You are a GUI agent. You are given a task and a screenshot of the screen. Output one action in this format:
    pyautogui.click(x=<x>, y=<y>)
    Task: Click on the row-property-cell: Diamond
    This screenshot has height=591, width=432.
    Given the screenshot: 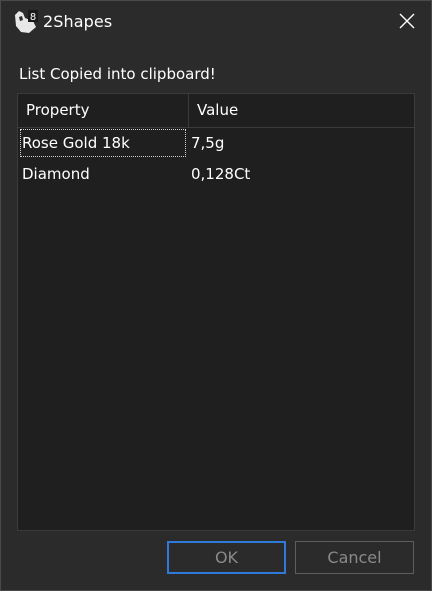 What is the action you would take?
    pyautogui.click(x=103, y=174)
    